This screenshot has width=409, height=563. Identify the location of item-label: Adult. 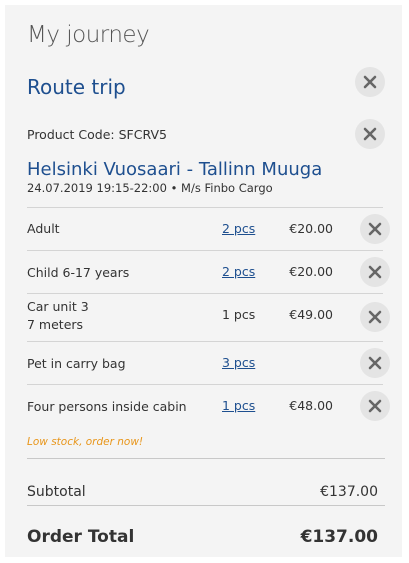
(43, 228).